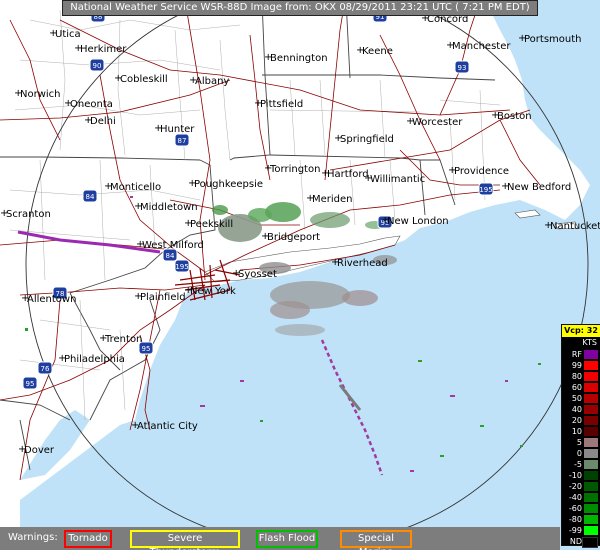 The image size is (600, 560). I want to click on legend-item: 60, so click(581, 387).